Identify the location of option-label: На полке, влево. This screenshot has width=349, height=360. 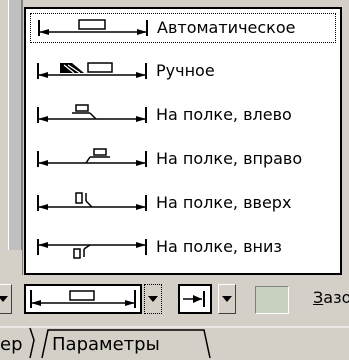
(224, 114).